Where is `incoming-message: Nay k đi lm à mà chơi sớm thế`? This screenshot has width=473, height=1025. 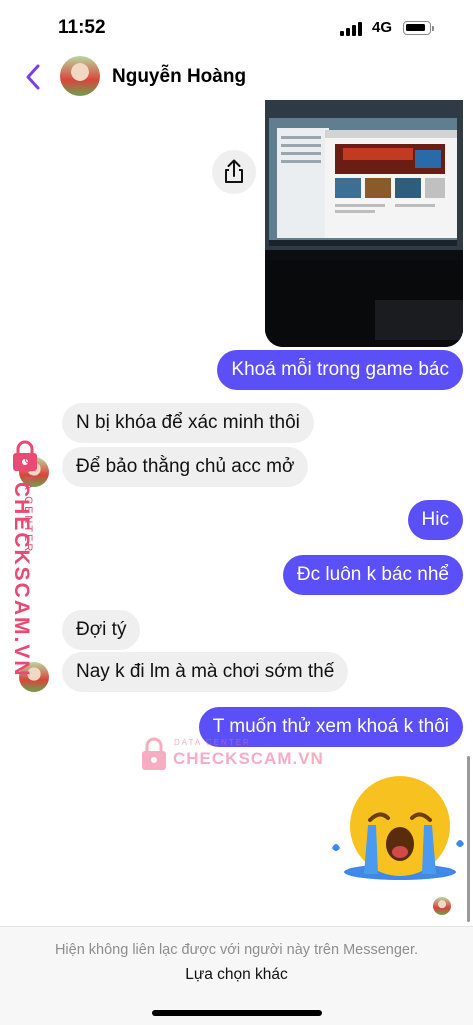 incoming-message: Nay k đi lm à mà chơi sớm thế is located at coordinates (205, 672).